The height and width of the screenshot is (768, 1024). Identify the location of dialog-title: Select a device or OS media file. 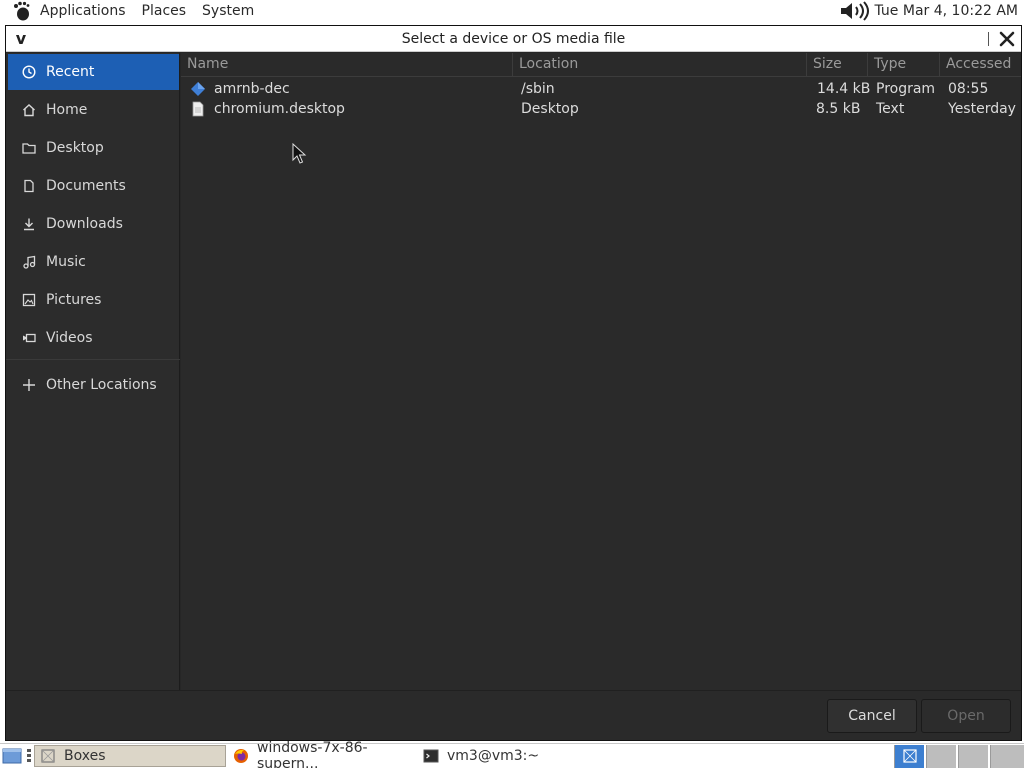
(513, 39).